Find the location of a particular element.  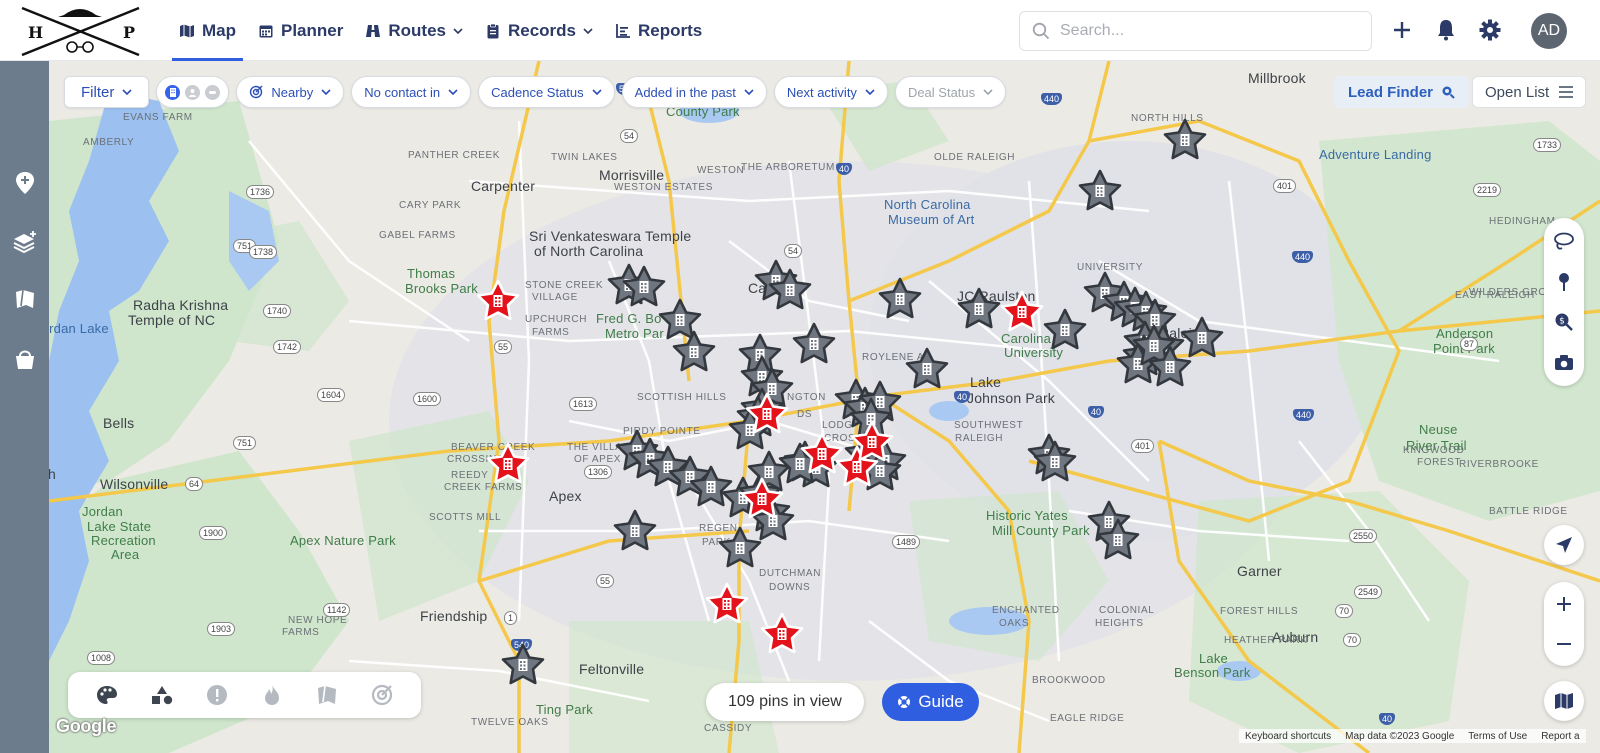

terms-link: Terms of Use is located at coordinates (1497, 736).